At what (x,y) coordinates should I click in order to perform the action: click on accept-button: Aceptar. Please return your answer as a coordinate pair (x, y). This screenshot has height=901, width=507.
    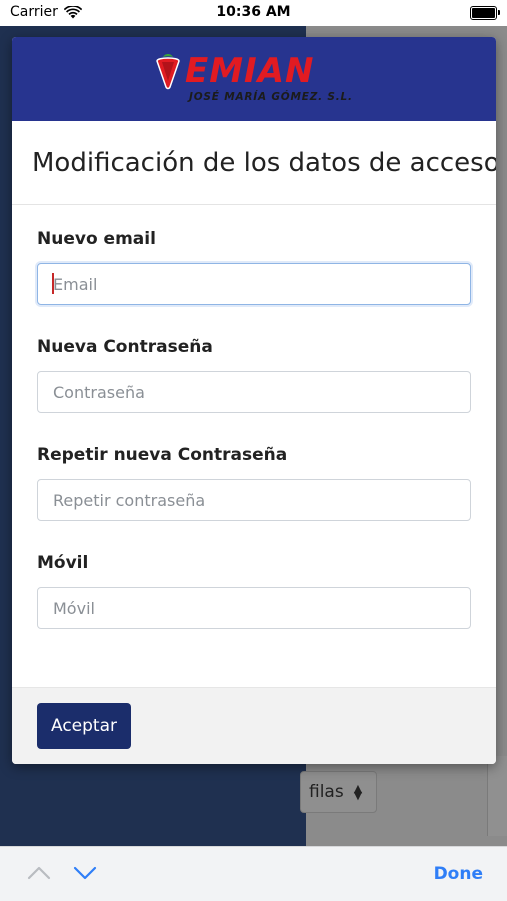
    Looking at the image, I should click on (84, 726).